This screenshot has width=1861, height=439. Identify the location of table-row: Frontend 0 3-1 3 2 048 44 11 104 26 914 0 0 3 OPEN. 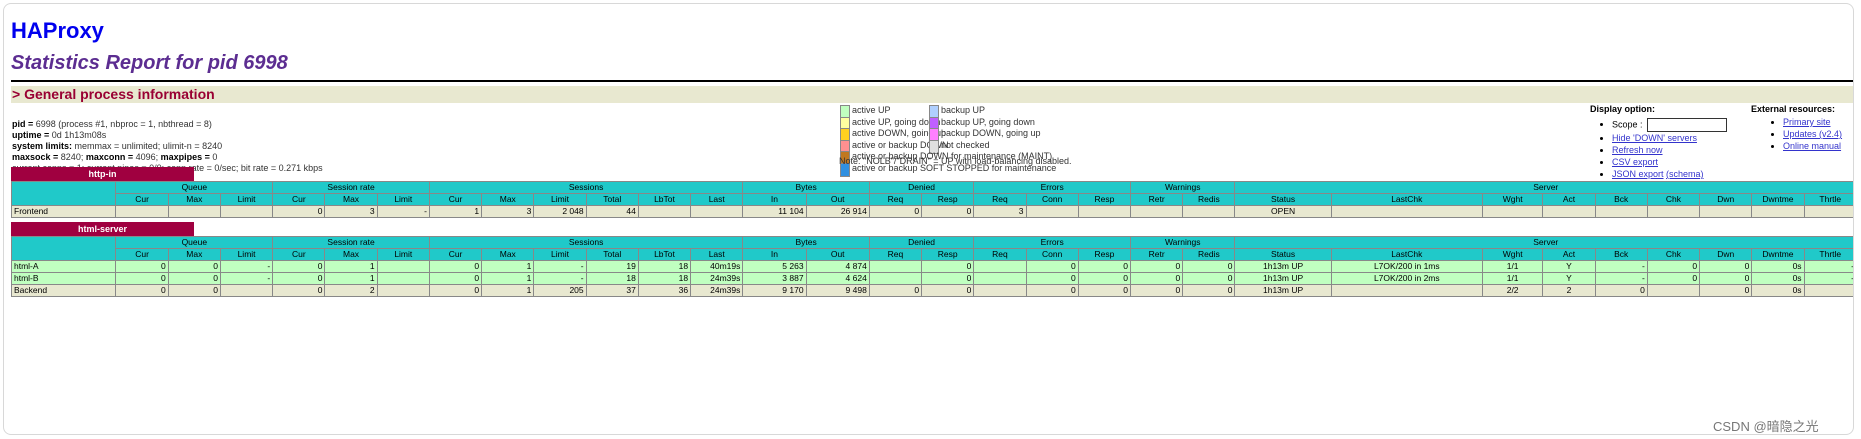
(931, 211).